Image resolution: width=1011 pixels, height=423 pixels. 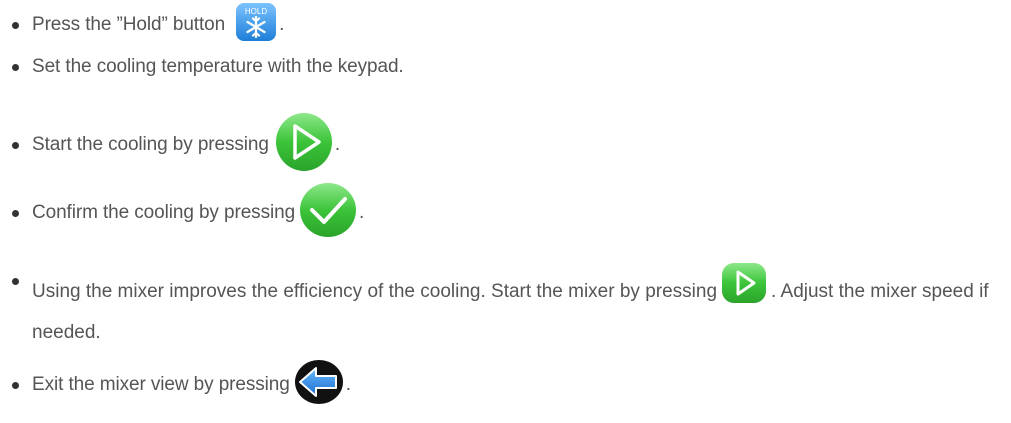 What do you see at coordinates (505, 385) in the screenshot?
I see `step-exit-mixer: Exit the mixer view by pressing .` at bounding box center [505, 385].